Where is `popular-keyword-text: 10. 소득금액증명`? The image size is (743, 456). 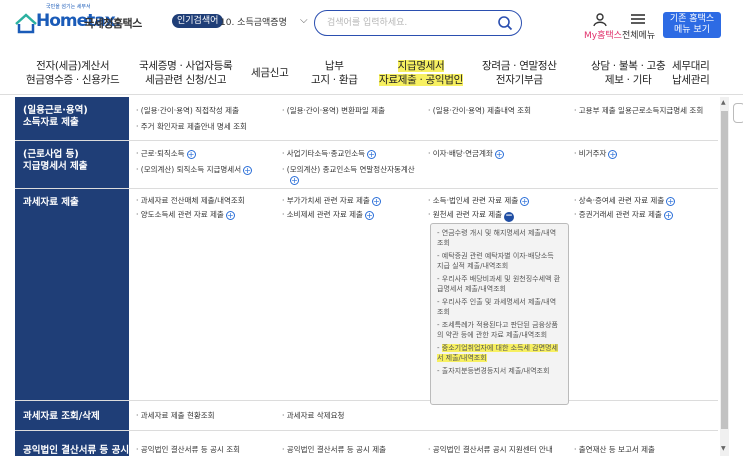
popular-keyword-text: 10. 소득금액증명 is located at coordinates (253, 21).